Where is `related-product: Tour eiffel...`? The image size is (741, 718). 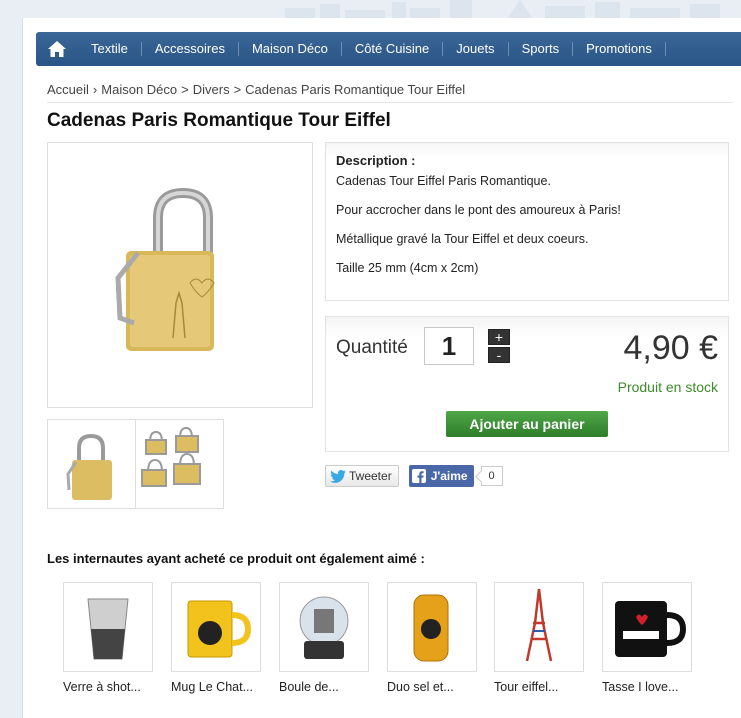 related-product: Tour eiffel... is located at coordinates (540, 638).